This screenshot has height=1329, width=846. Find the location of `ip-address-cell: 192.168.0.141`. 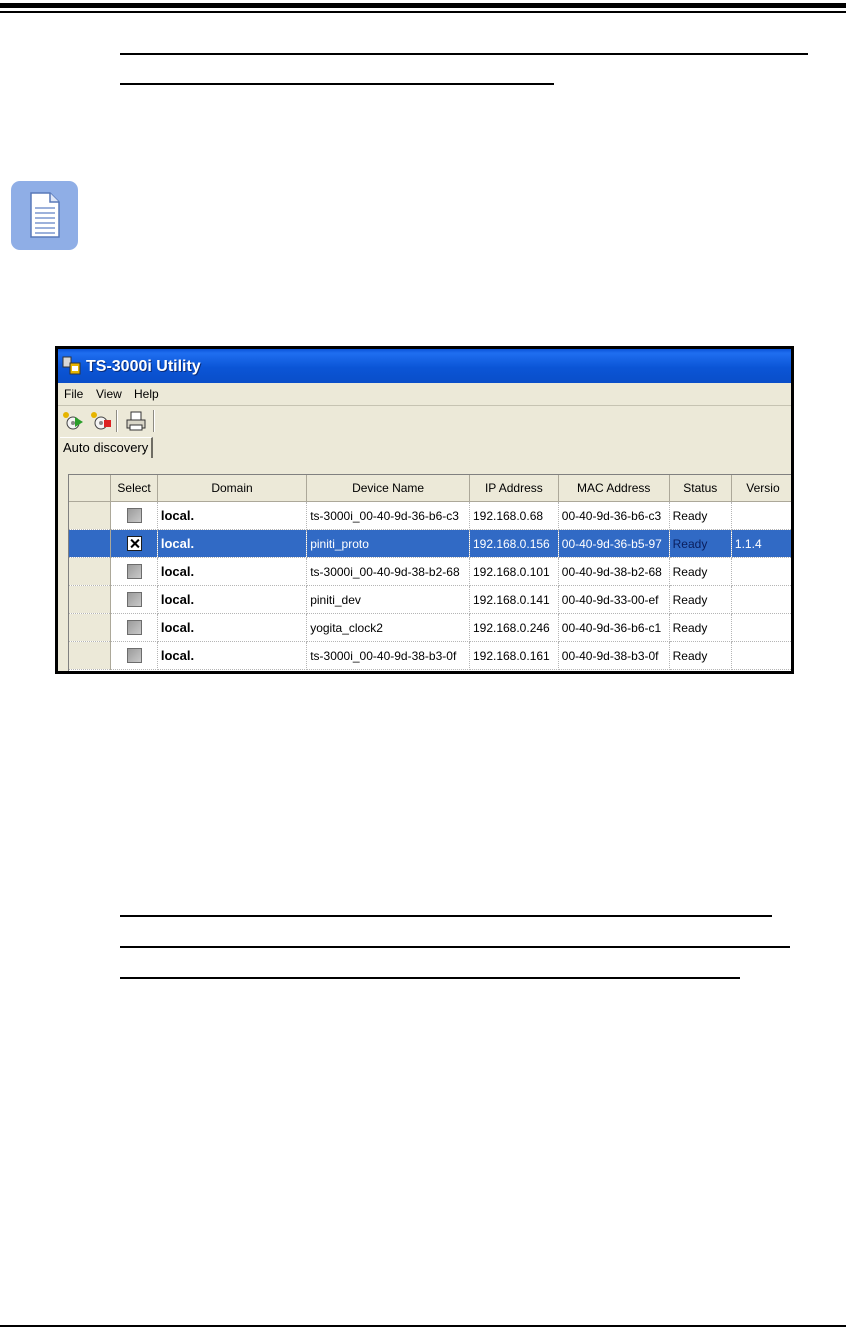

ip-address-cell: 192.168.0.141 is located at coordinates (514, 599).